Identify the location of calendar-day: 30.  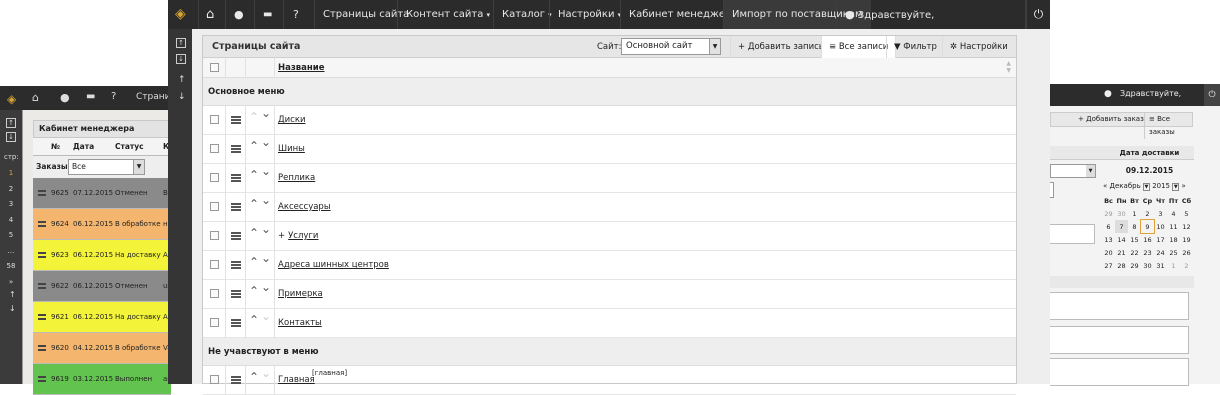
(1147, 265).